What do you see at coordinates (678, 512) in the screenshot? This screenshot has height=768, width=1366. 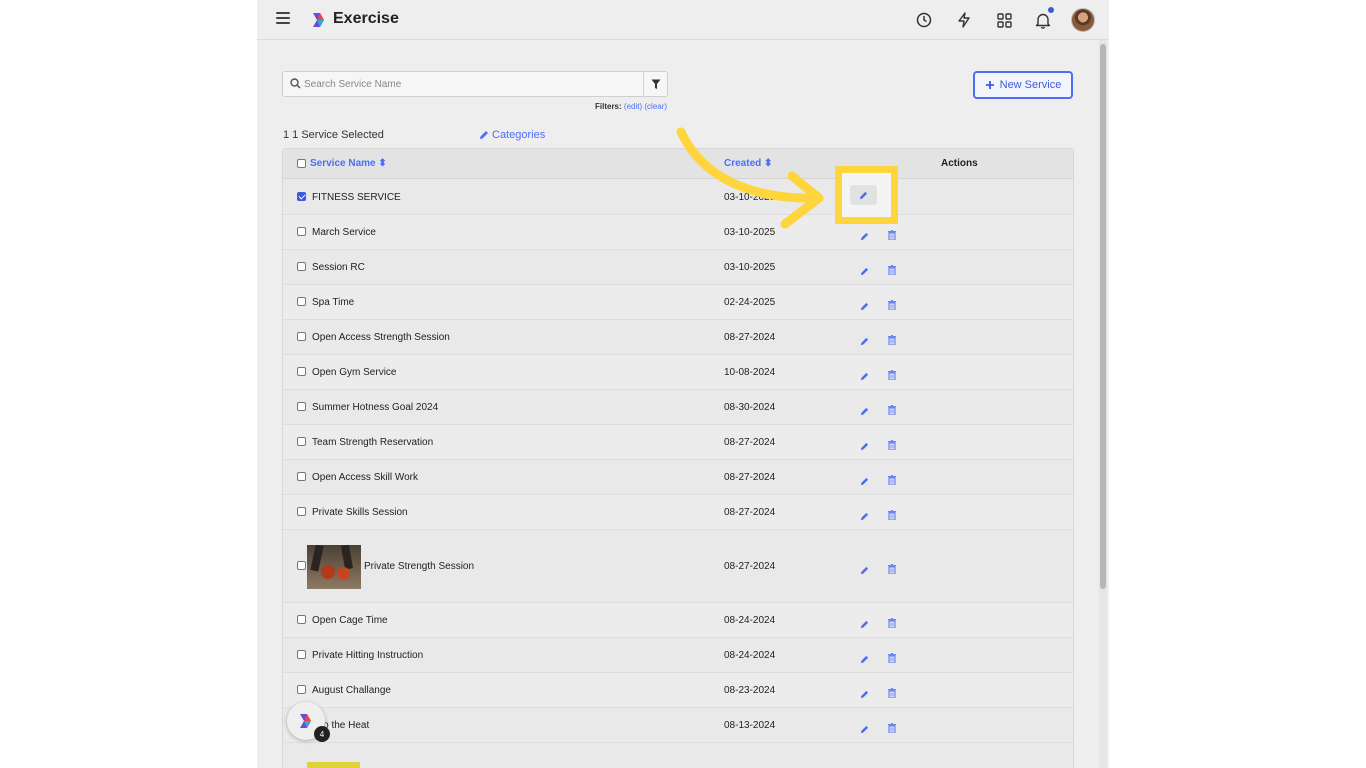 I see `table-row: Private Skills Session 08-27-2024` at bounding box center [678, 512].